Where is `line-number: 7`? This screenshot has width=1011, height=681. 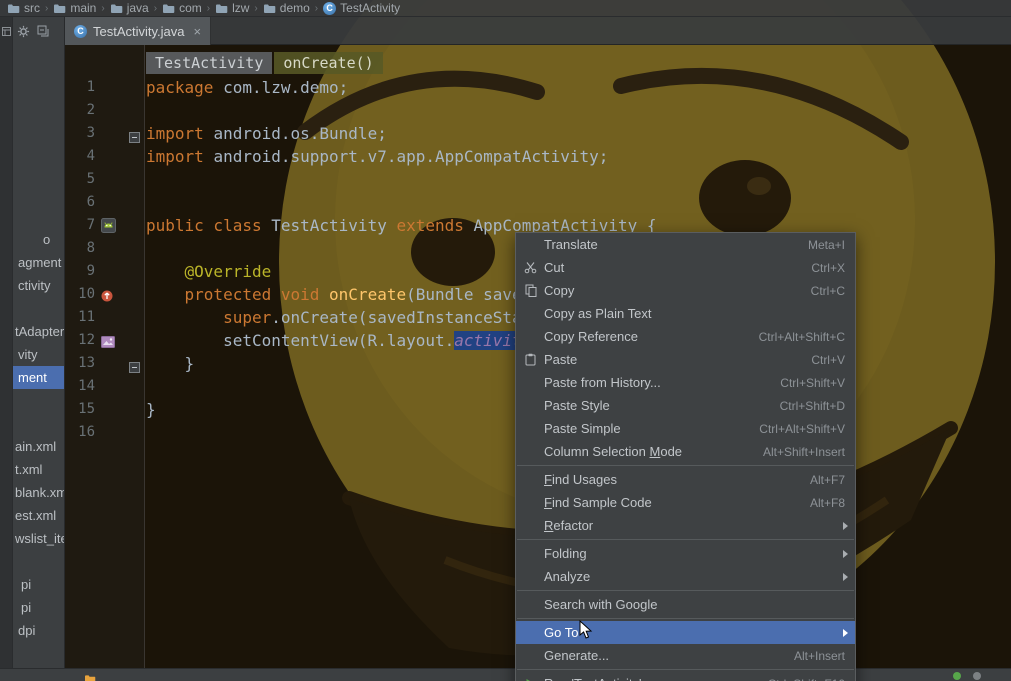 line-number: 7 is located at coordinates (80, 225).